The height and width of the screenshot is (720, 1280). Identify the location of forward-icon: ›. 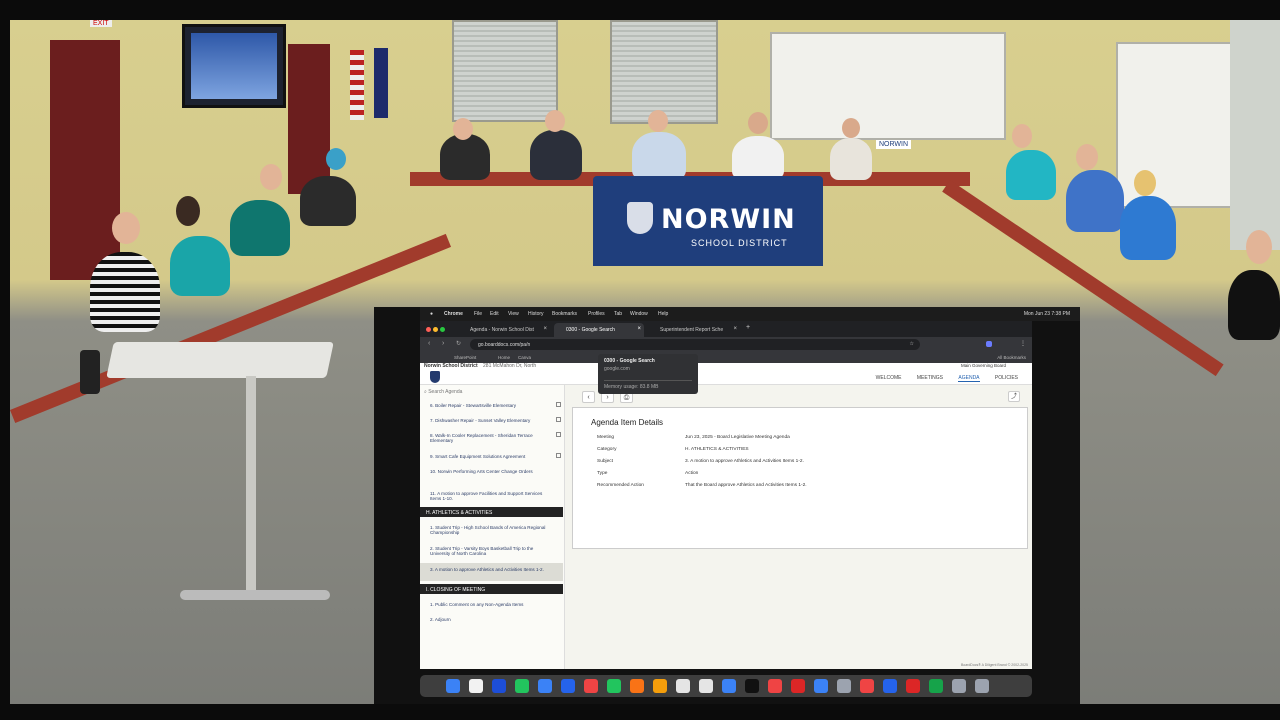
(443, 343).